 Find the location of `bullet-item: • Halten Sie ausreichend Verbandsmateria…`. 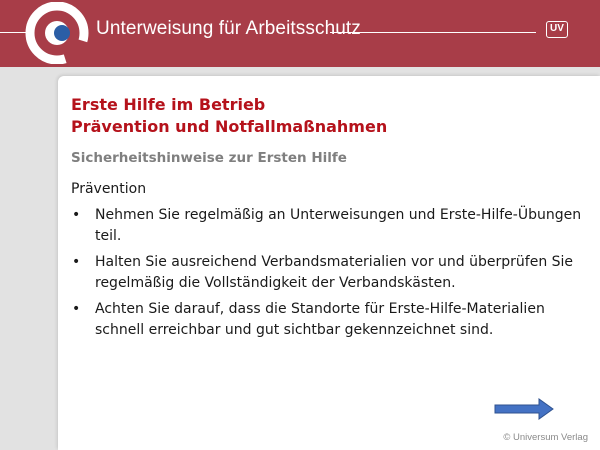

bullet-item: • Halten Sie ausreichend Verbandsmateria… is located at coordinates (331, 273).